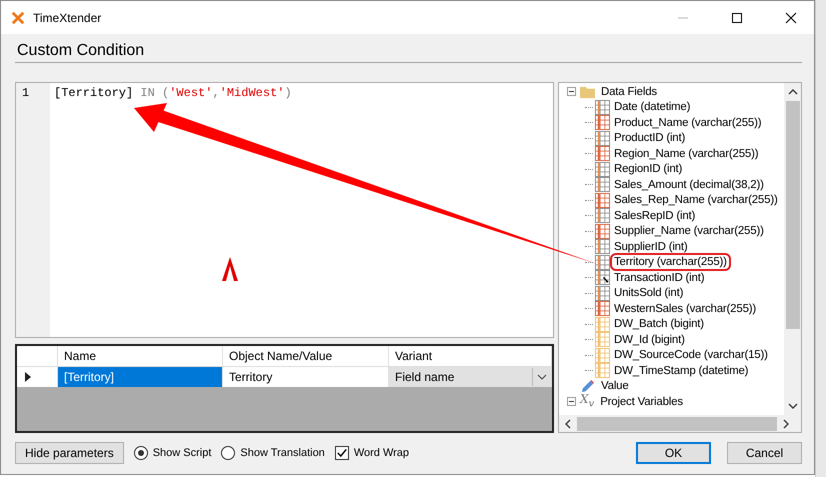  I want to click on cursor-icon, so click(230, 269).